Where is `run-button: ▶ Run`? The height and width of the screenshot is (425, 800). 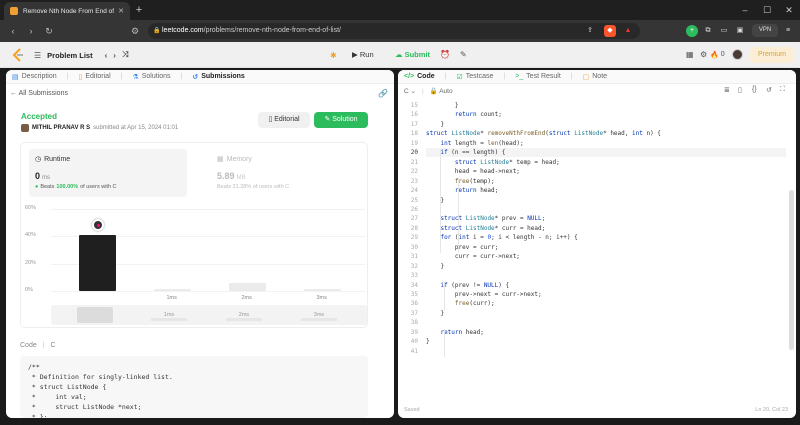
run-button: ▶ Run is located at coordinates (363, 55).